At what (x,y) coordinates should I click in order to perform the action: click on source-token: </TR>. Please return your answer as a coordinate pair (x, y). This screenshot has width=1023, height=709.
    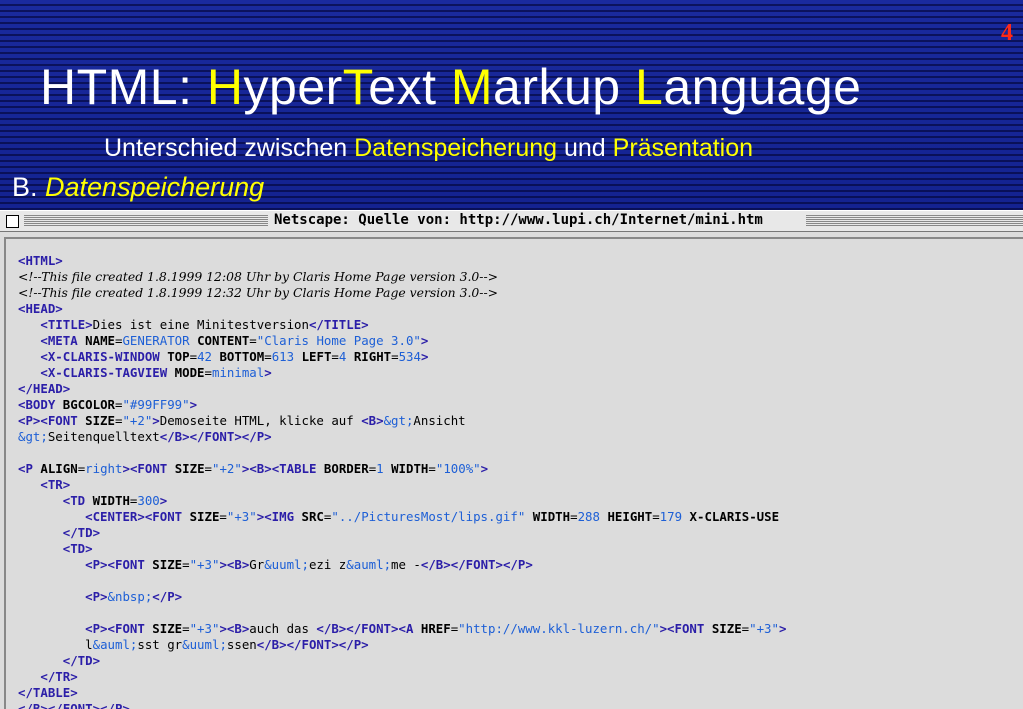
    Looking at the image, I should click on (59, 676).